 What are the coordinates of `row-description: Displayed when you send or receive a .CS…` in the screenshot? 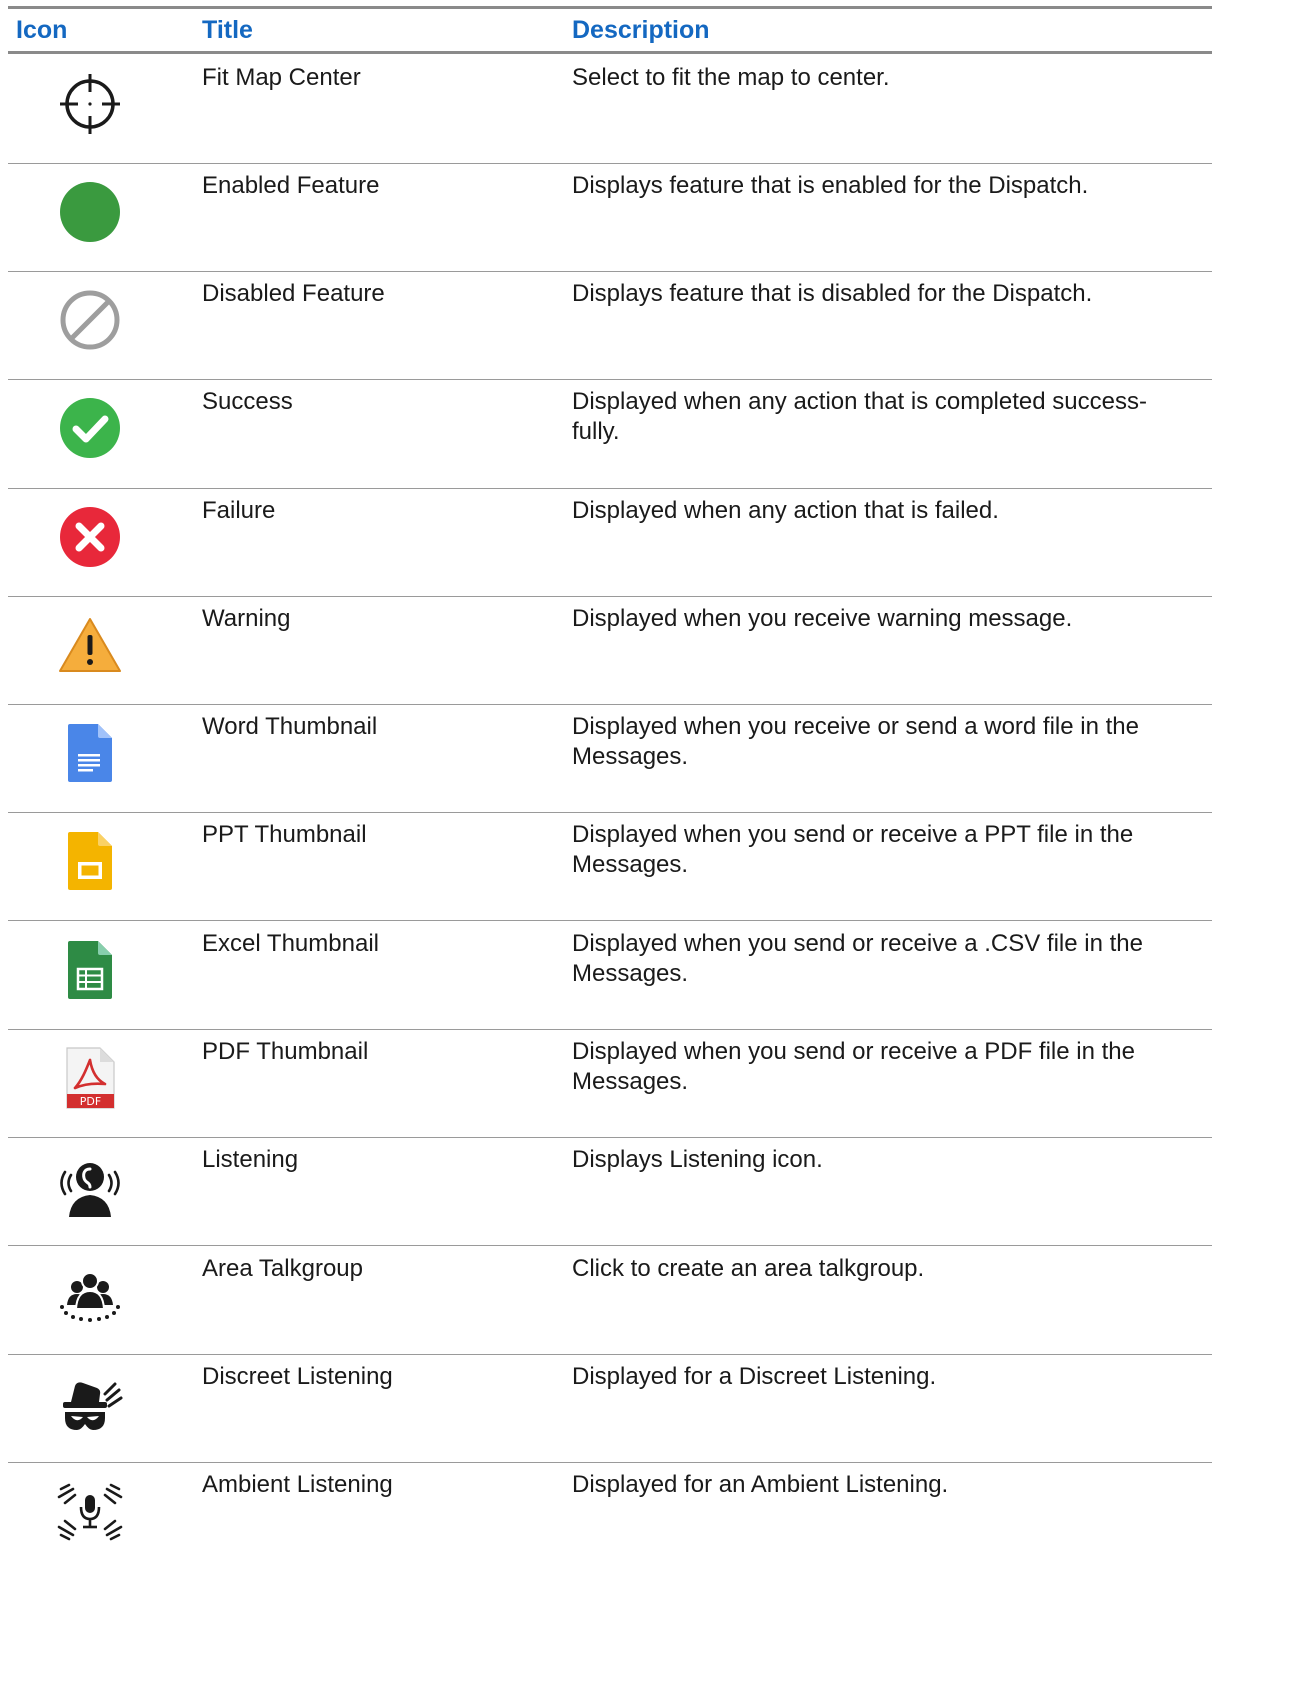 It's located at (857, 958).